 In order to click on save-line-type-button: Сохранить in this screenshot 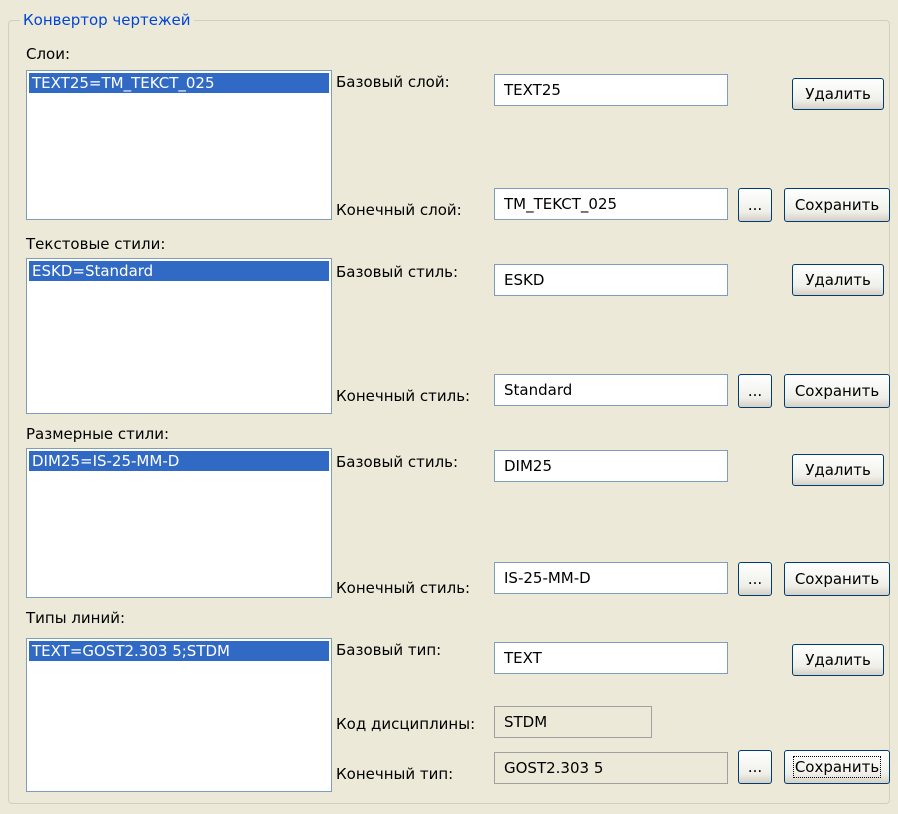, I will do `click(837, 767)`.